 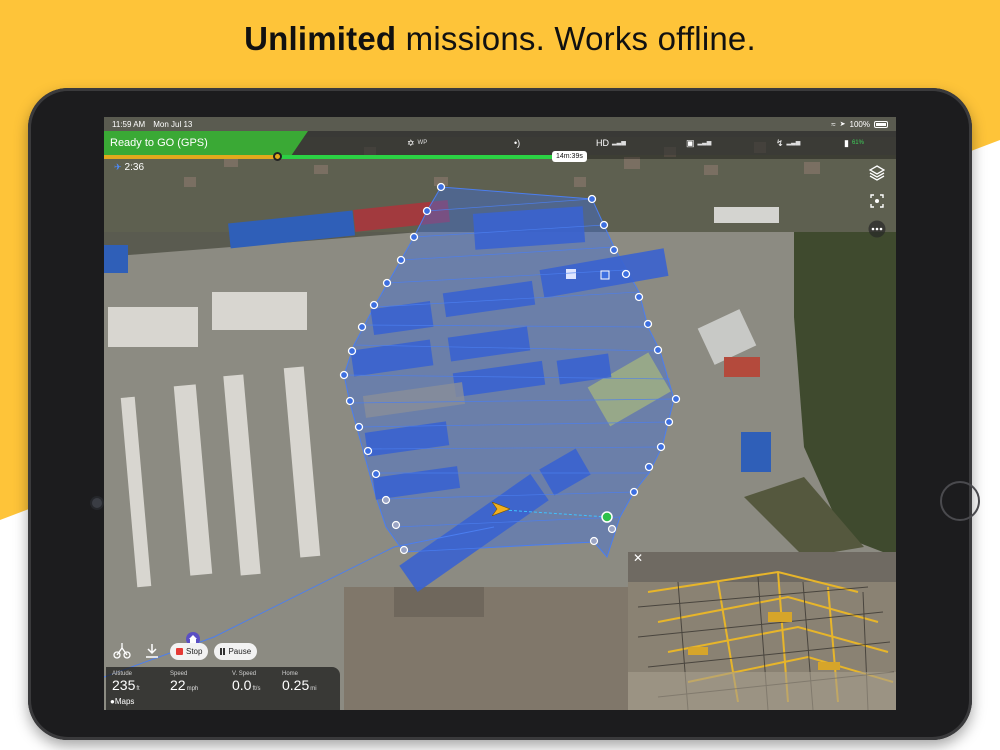 What do you see at coordinates (422, 143) in the screenshot?
I see `waypoint-label: WP` at bounding box center [422, 143].